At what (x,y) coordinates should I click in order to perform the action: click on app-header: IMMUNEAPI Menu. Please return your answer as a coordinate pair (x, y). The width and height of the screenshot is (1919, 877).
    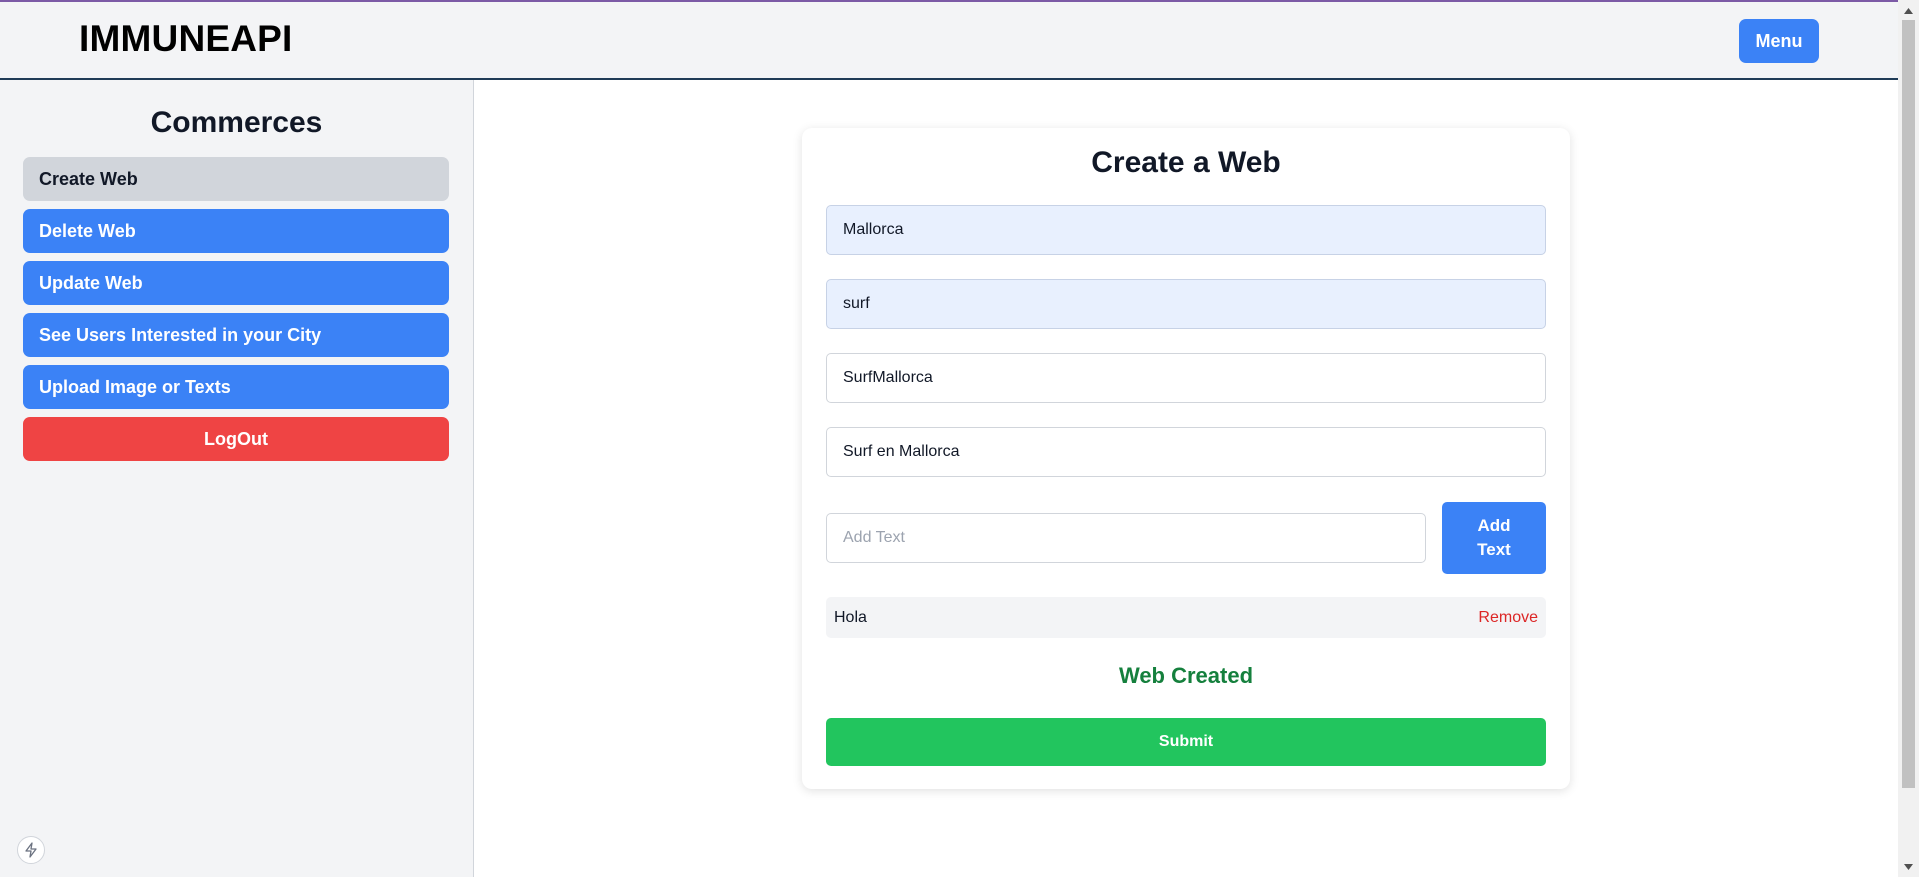
    Looking at the image, I should click on (949, 41).